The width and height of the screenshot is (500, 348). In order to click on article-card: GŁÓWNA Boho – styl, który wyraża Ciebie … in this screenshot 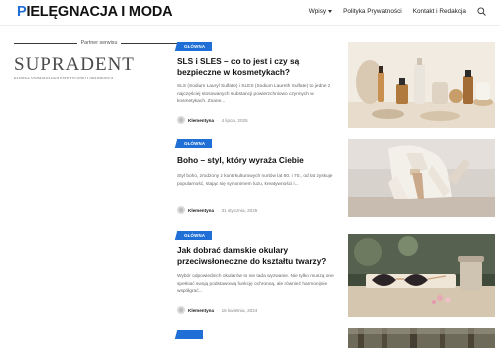, I will do `click(336, 178)`.